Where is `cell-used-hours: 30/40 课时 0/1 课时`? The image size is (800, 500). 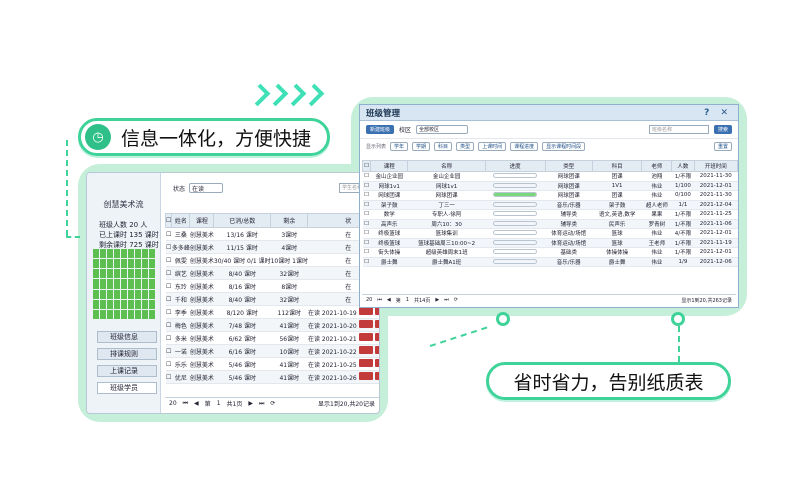 cell-used-hours: 30/40 课时 0/1 课时 is located at coordinates (242, 260).